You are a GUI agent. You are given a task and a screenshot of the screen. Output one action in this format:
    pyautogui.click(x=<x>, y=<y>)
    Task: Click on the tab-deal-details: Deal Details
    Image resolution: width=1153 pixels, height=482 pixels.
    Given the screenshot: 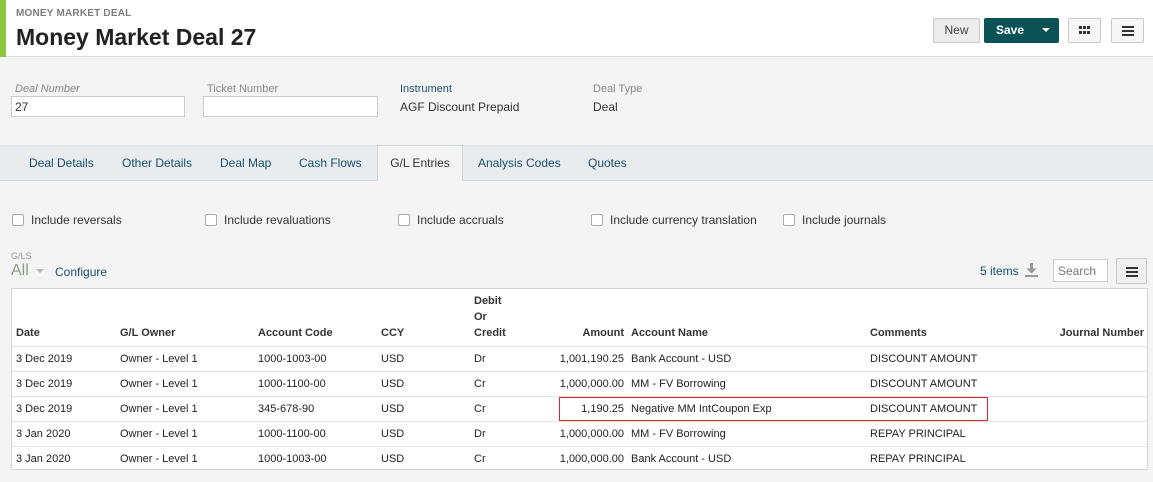 What is the action you would take?
    pyautogui.click(x=61, y=163)
    